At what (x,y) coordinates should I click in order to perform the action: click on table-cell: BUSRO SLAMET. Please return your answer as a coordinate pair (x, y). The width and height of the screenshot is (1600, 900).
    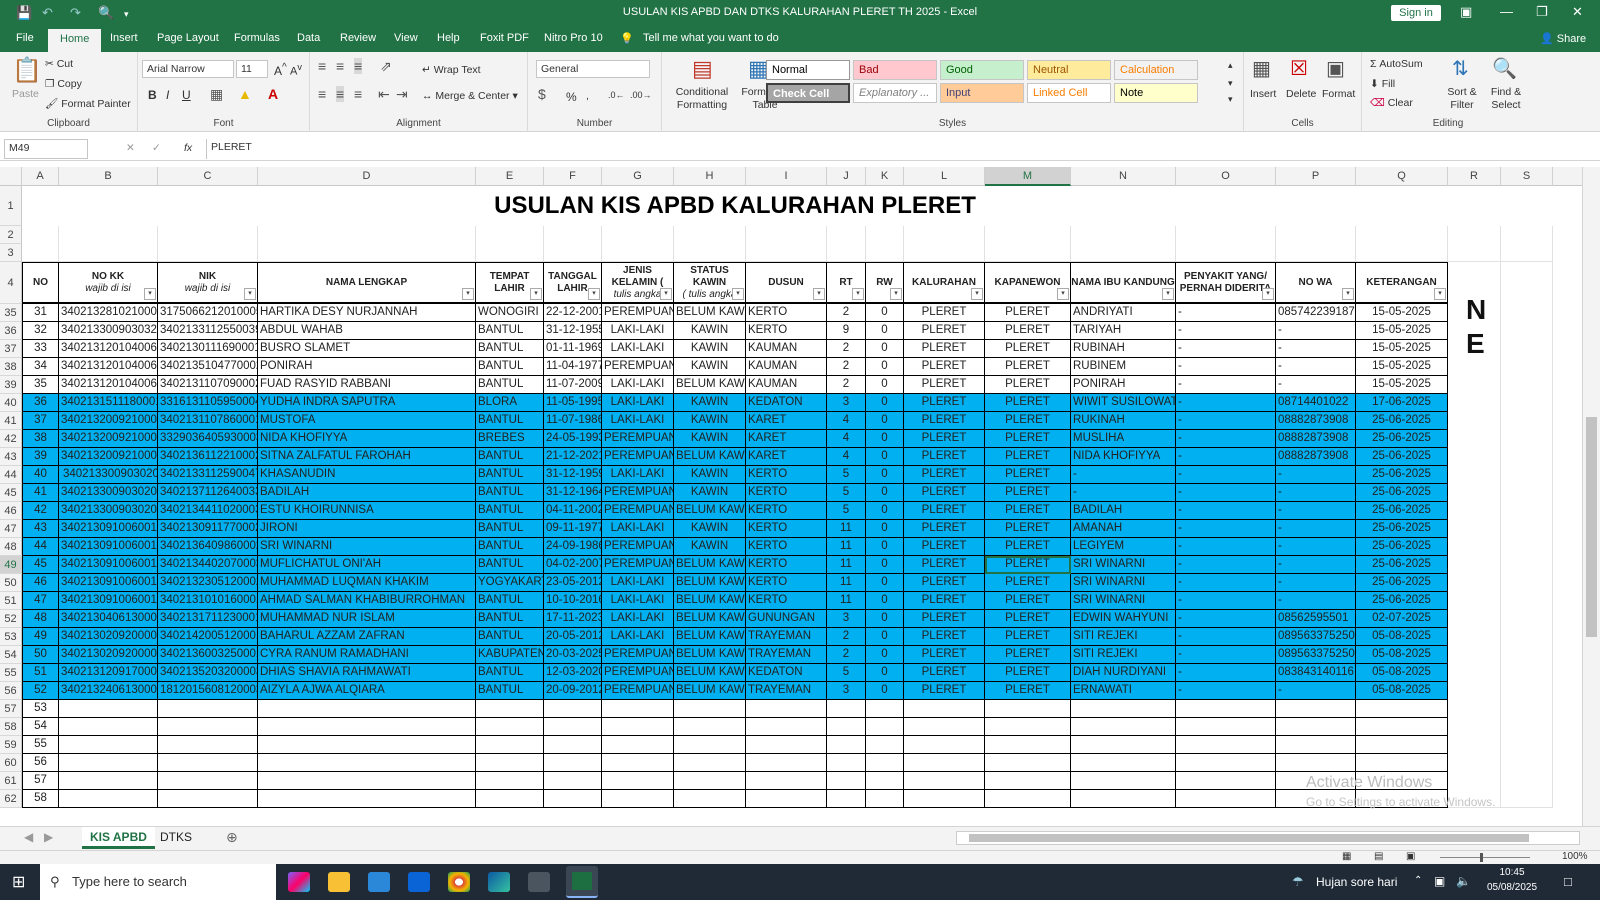
    Looking at the image, I should click on (367, 349).